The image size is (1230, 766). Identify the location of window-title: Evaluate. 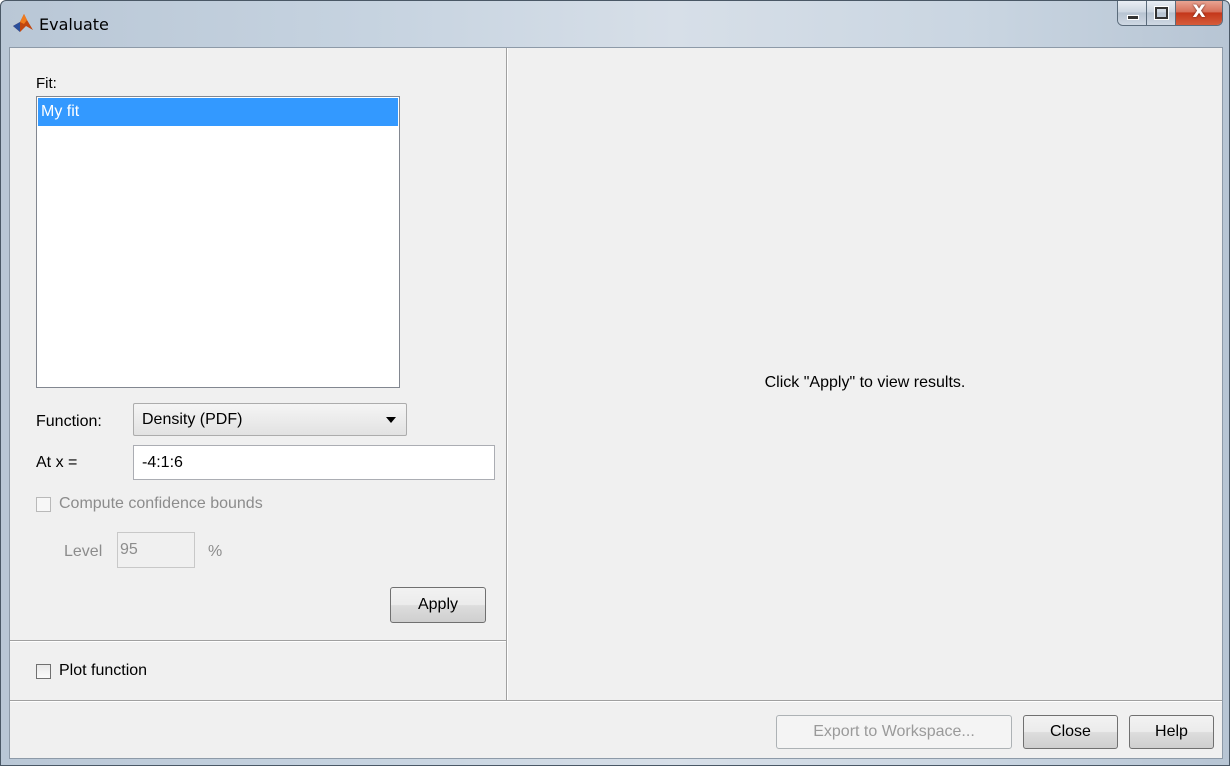
(74, 24).